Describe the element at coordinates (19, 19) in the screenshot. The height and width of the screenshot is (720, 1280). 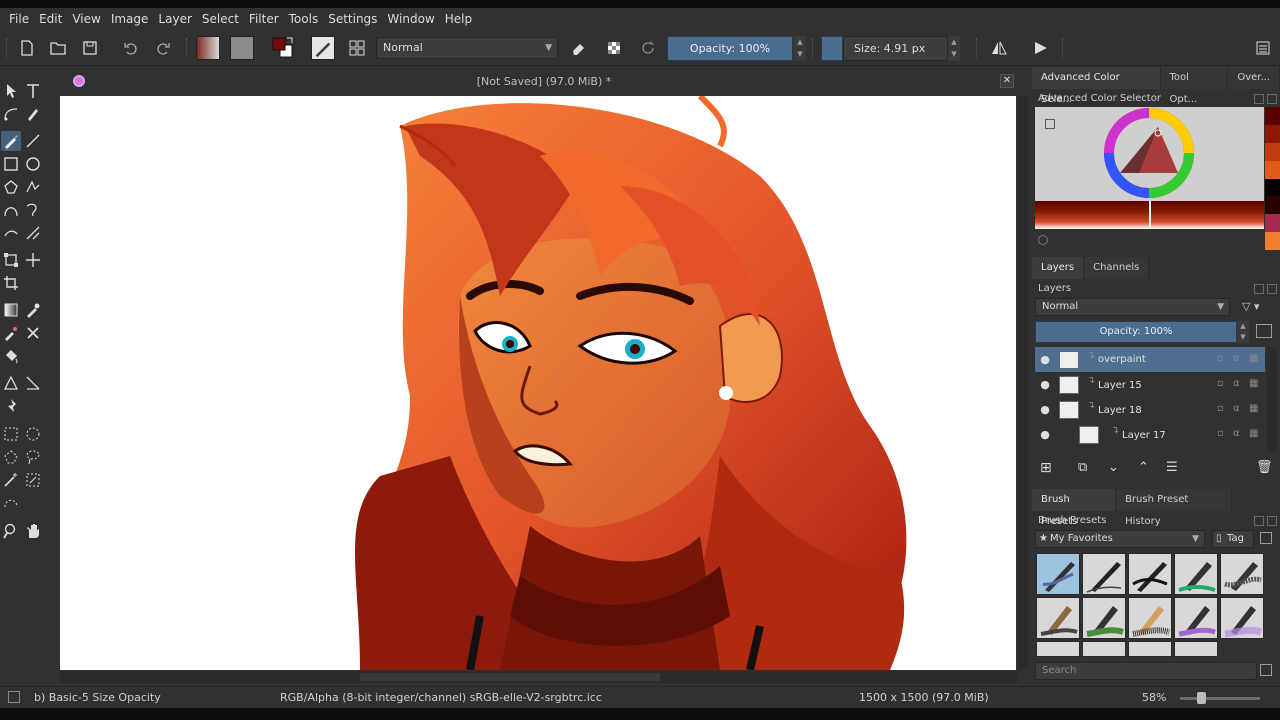
I see `menu-file: File` at that location.